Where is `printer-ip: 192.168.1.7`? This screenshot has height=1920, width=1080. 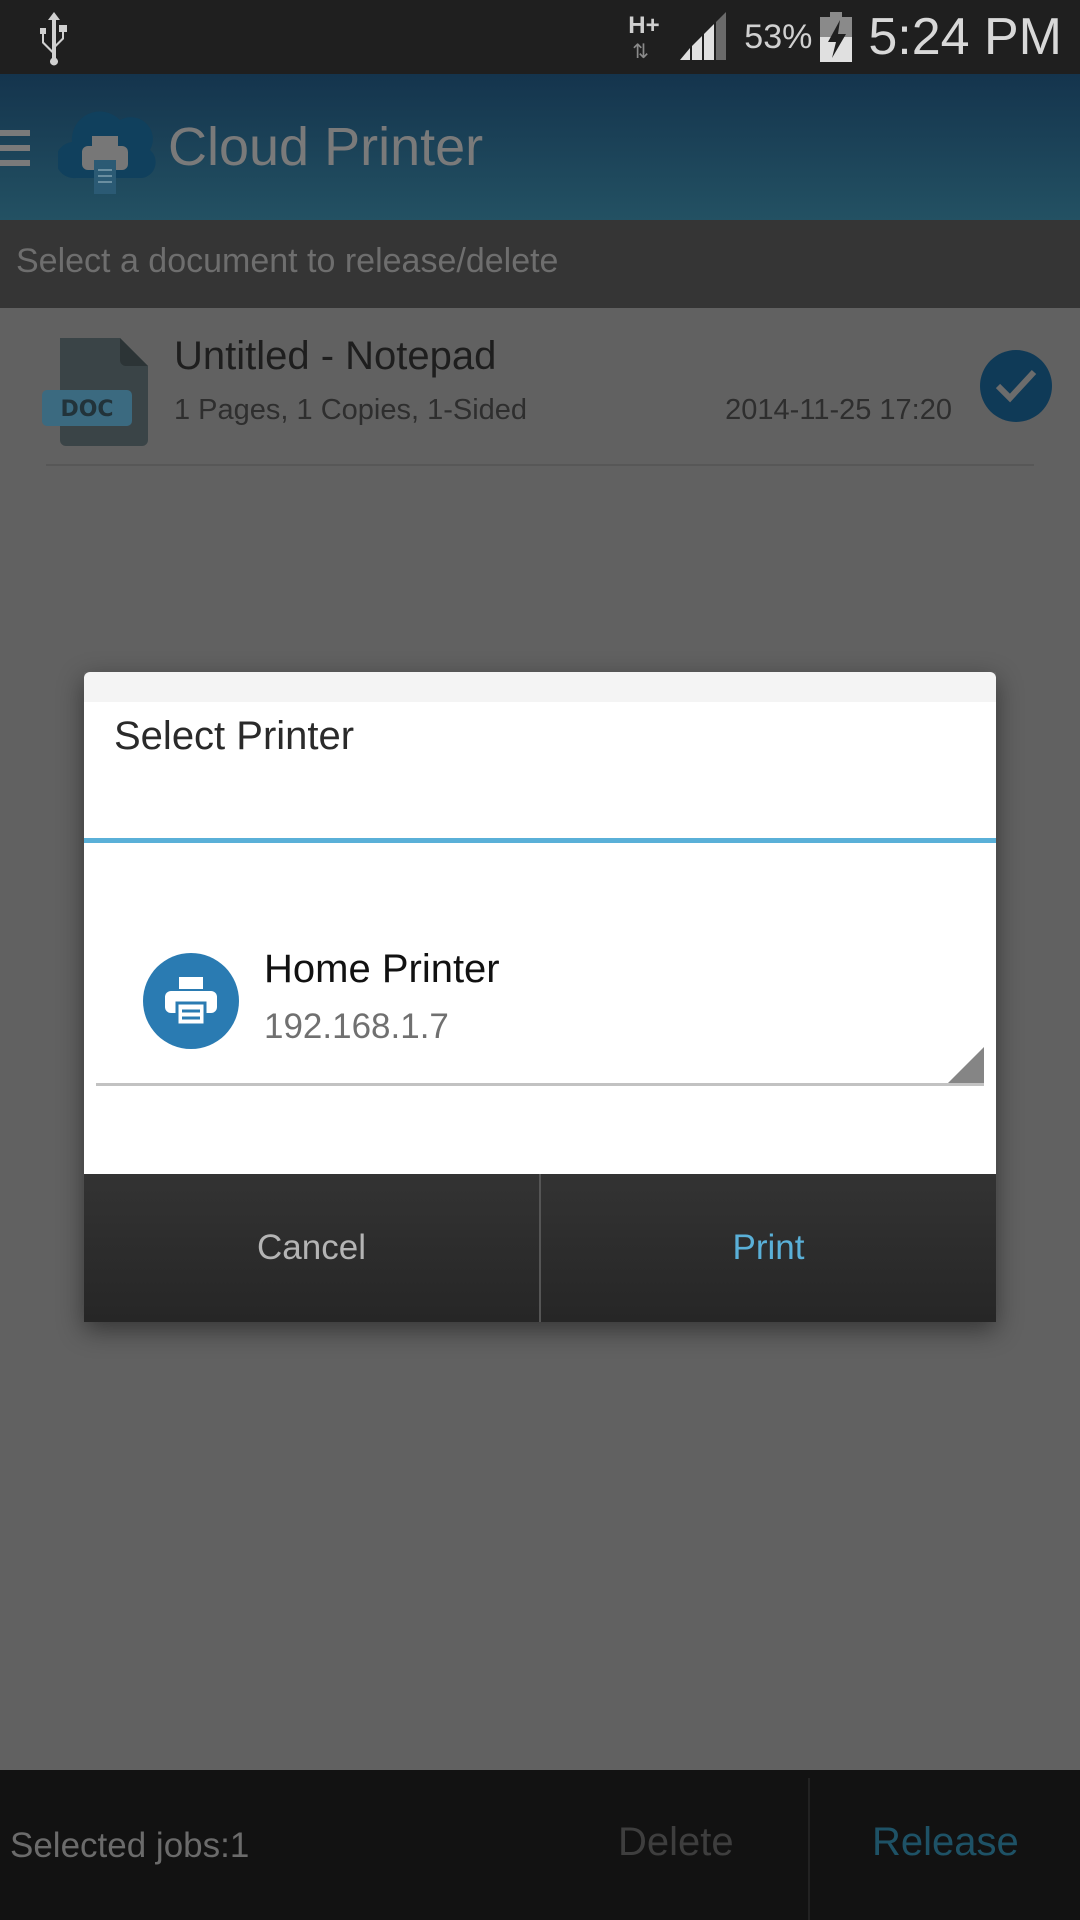
printer-ip: 192.168.1.7 is located at coordinates (356, 1026).